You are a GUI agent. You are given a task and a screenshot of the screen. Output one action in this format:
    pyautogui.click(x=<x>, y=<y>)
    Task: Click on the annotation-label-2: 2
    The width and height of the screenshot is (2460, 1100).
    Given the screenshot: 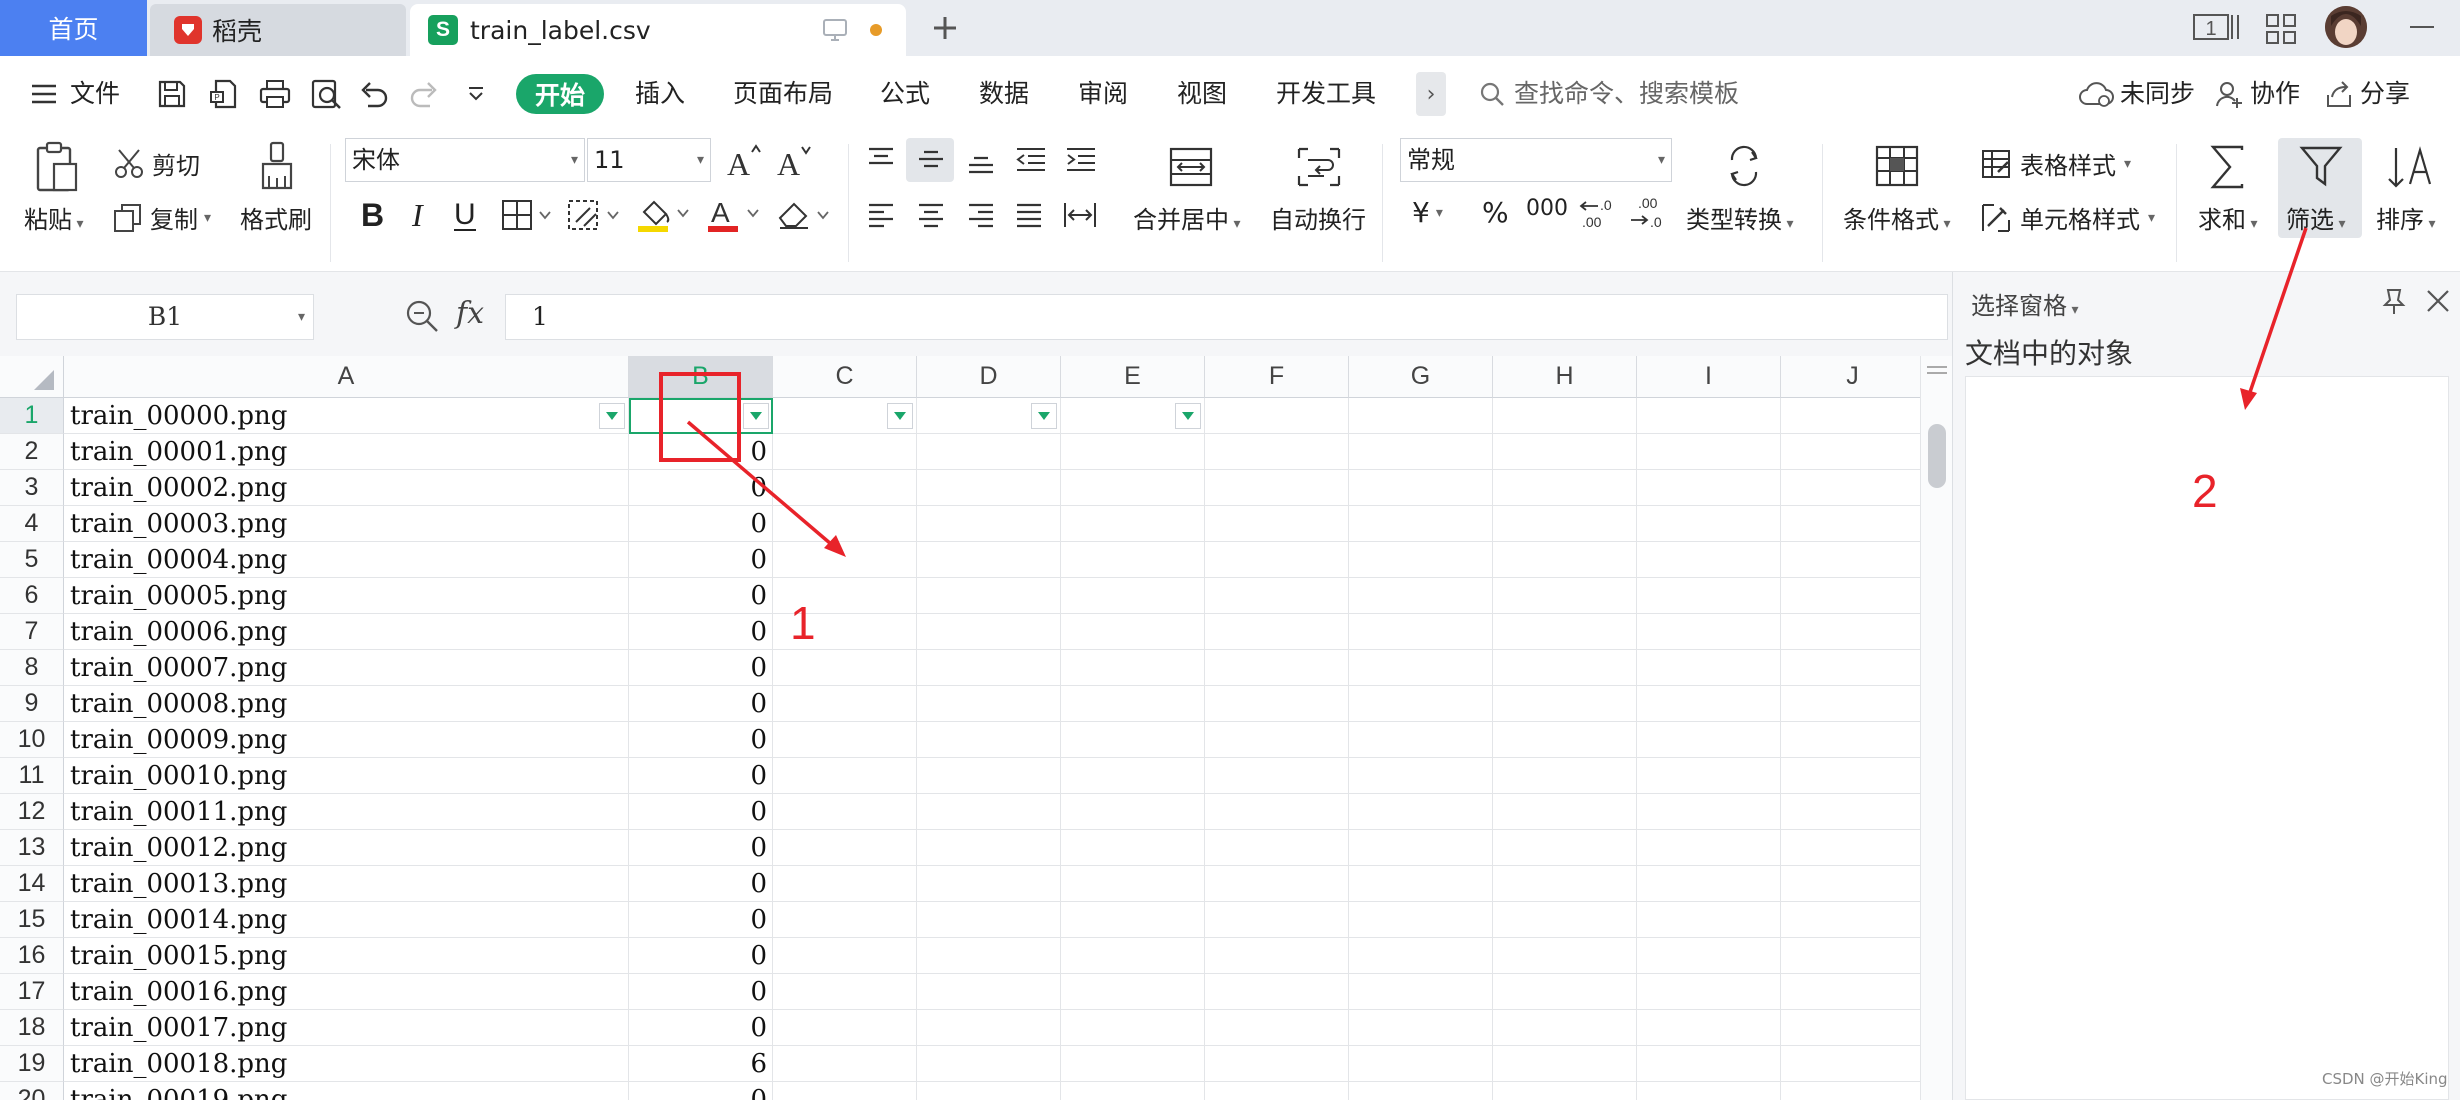 What is the action you would take?
    pyautogui.click(x=2205, y=491)
    